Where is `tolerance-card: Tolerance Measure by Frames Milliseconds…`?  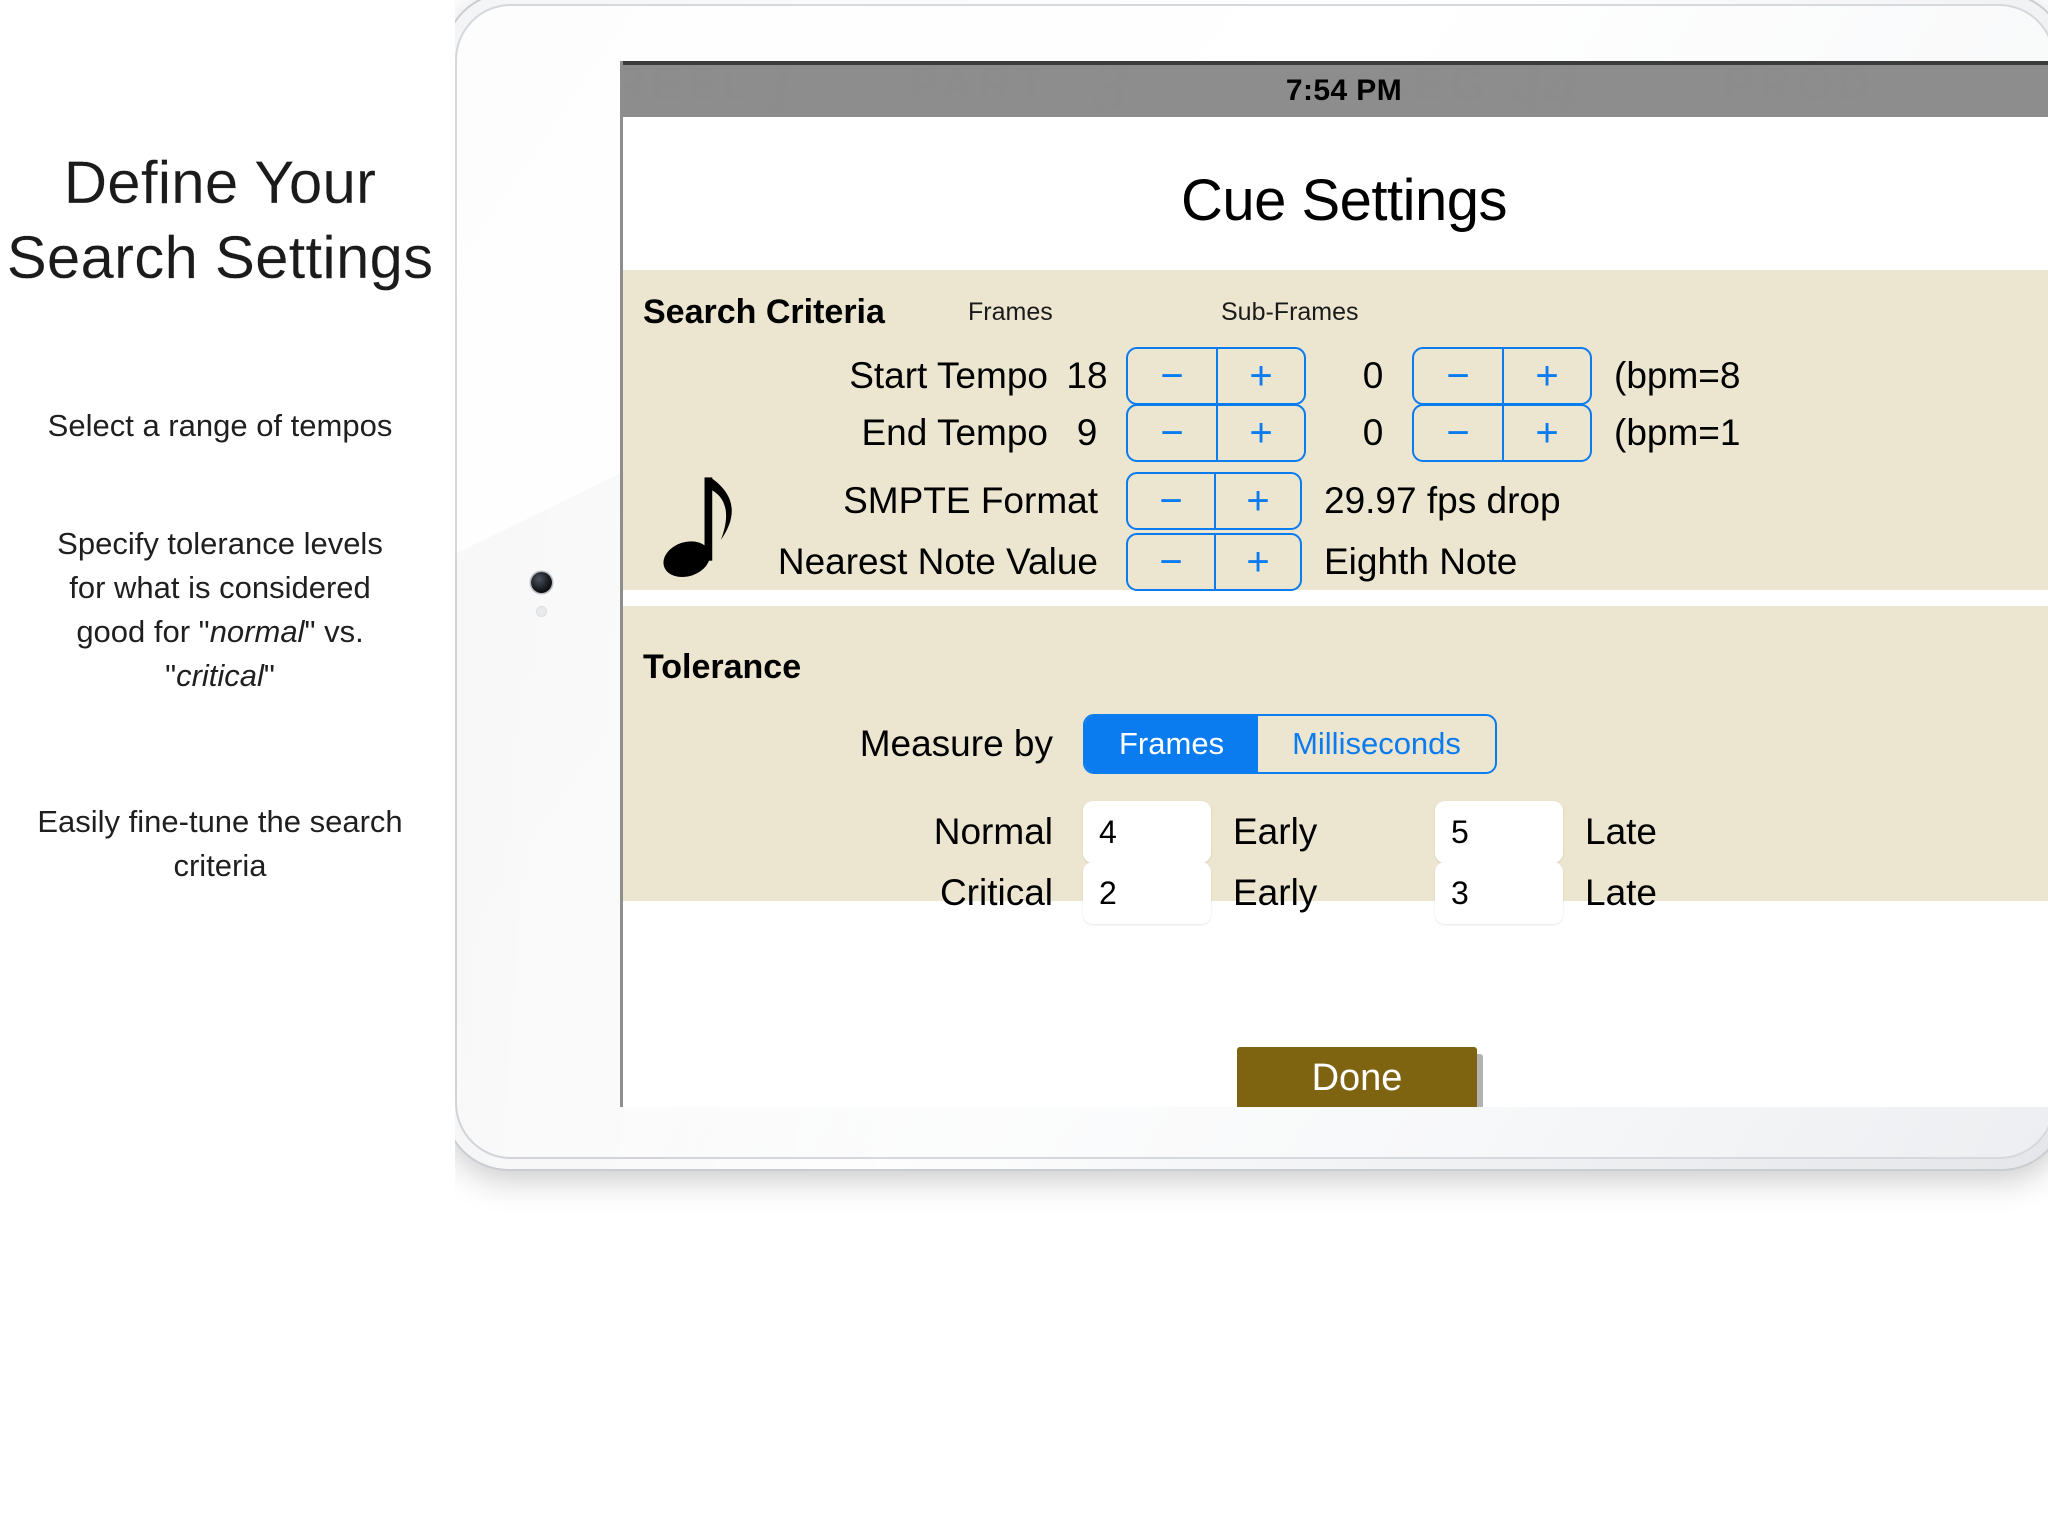
tolerance-card: Tolerance Measure by Frames Milliseconds… is located at coordinates (1335, 765).